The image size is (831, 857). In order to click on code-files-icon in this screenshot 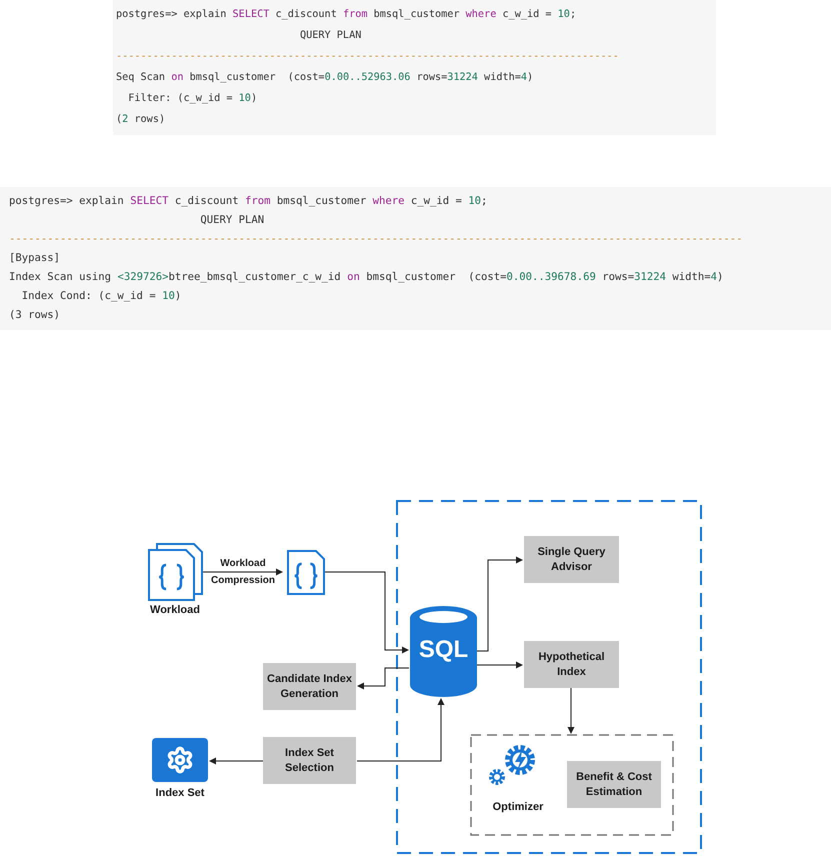, I will do `click(175, 572)`.